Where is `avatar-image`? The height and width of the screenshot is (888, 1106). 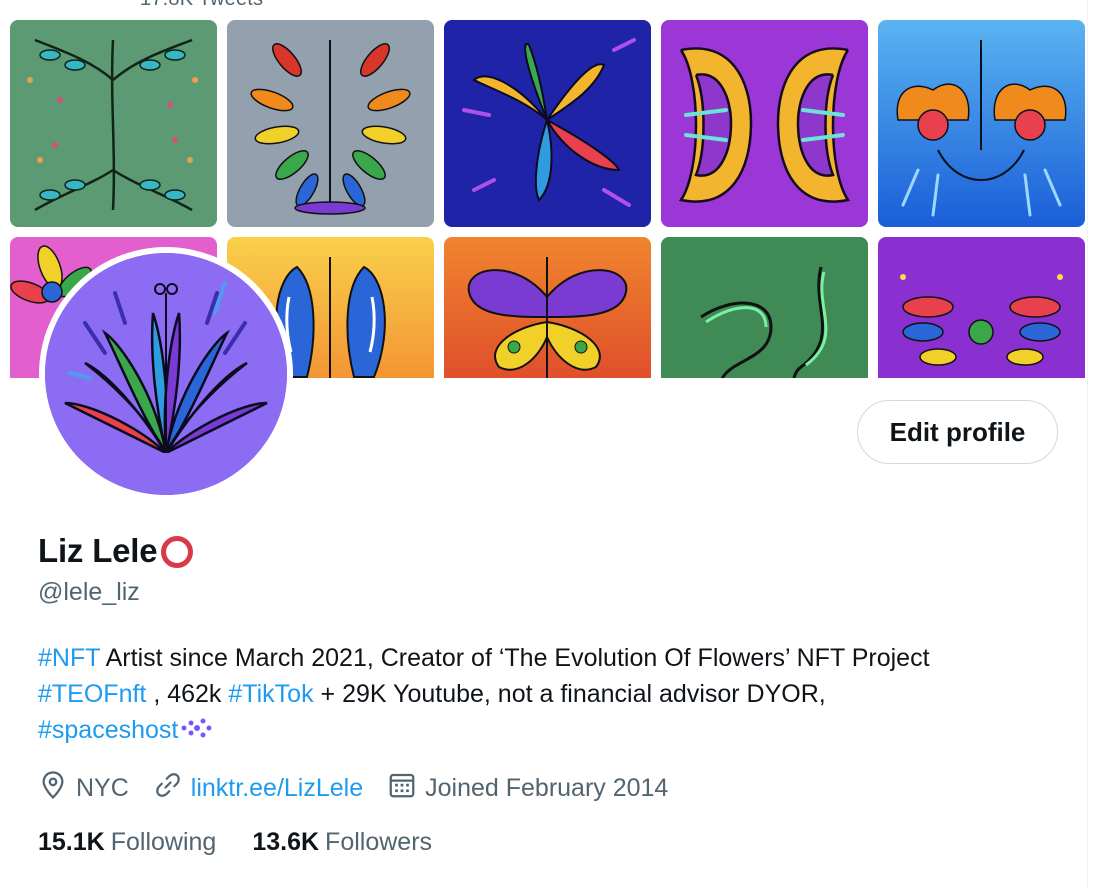 avatar-image is located at coordinates (166, 374).